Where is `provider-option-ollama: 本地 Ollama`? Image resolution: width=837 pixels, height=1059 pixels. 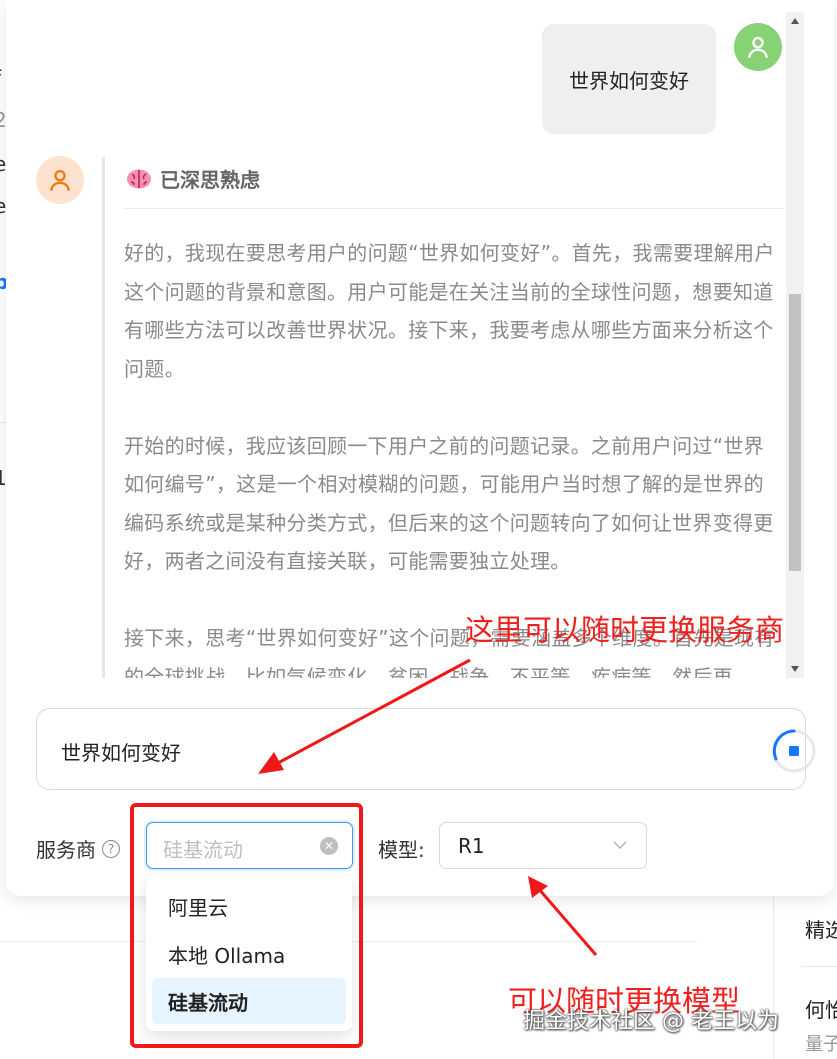
provider-option-ollama: 本地 Ollama is located at coordinates (249, 954).